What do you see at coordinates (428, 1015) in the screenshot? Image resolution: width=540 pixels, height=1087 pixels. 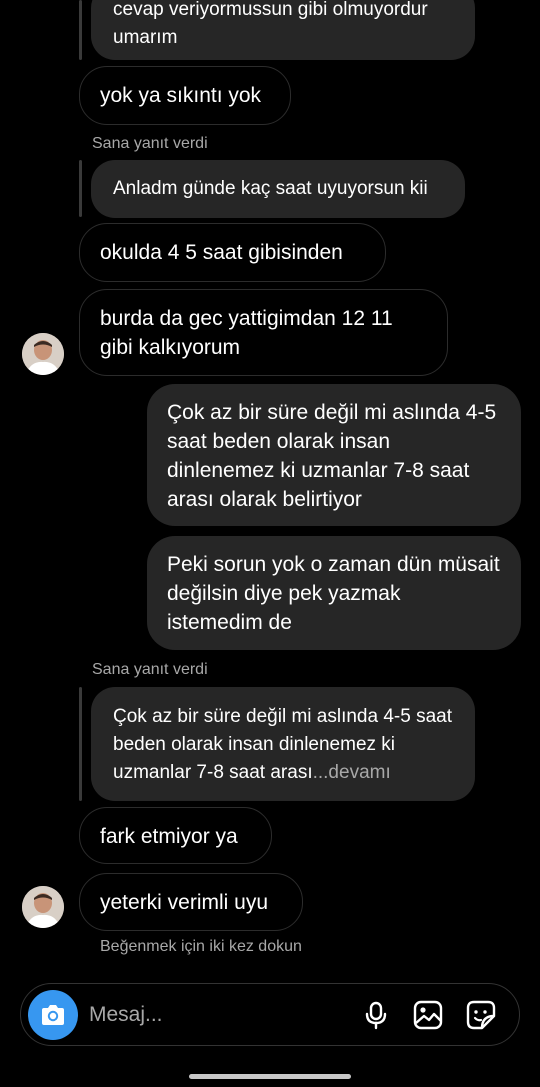 I see `gallery-icon` at bounding box center [428, 1015].